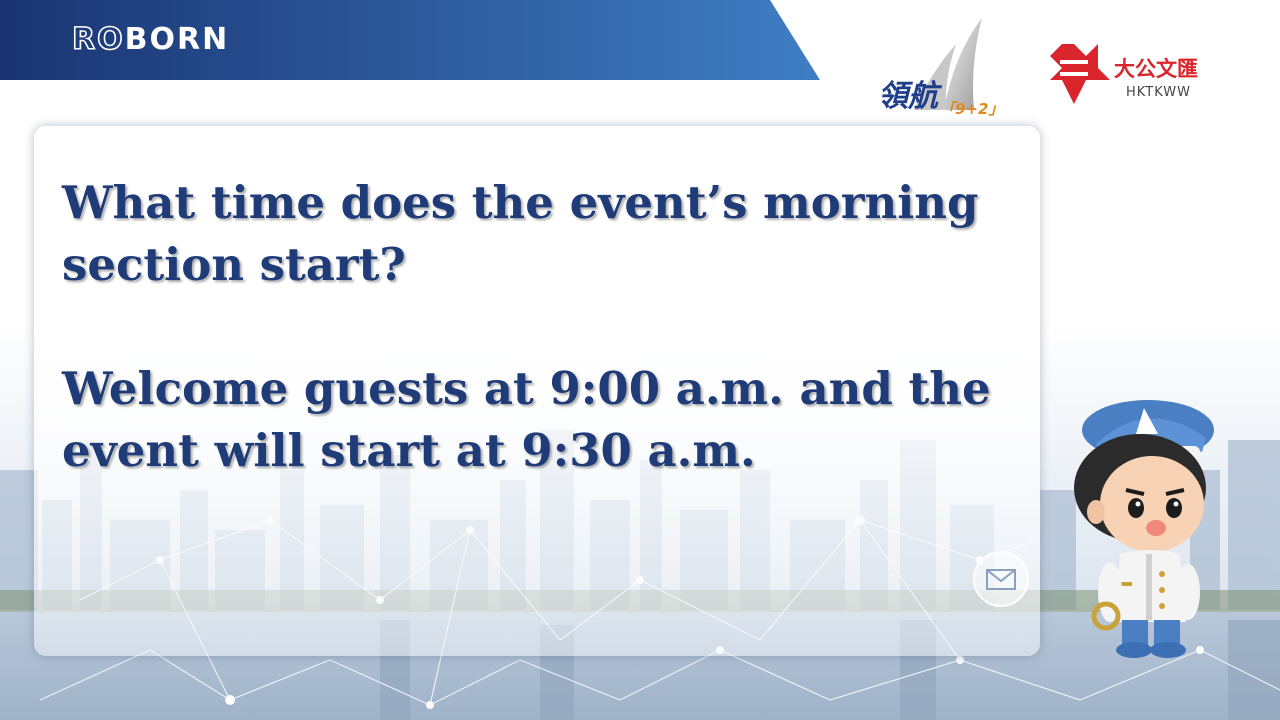  What do you see at coordinates (1144, 529) in the screenshot?
I see `mascot-character` at bounding box center [1144, 529].